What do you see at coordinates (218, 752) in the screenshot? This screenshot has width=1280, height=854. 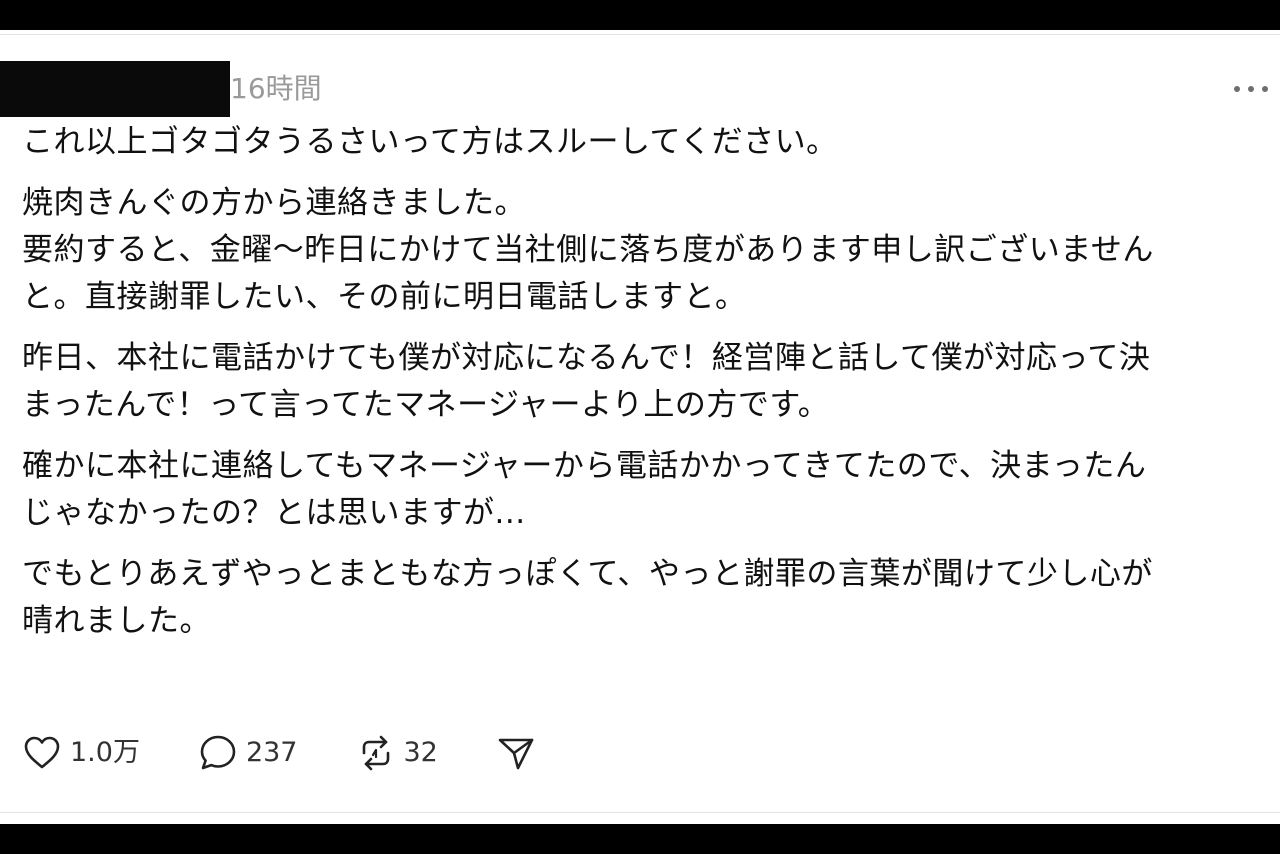 I see `comment-bubble-icon` at bounding box center [218, 752].